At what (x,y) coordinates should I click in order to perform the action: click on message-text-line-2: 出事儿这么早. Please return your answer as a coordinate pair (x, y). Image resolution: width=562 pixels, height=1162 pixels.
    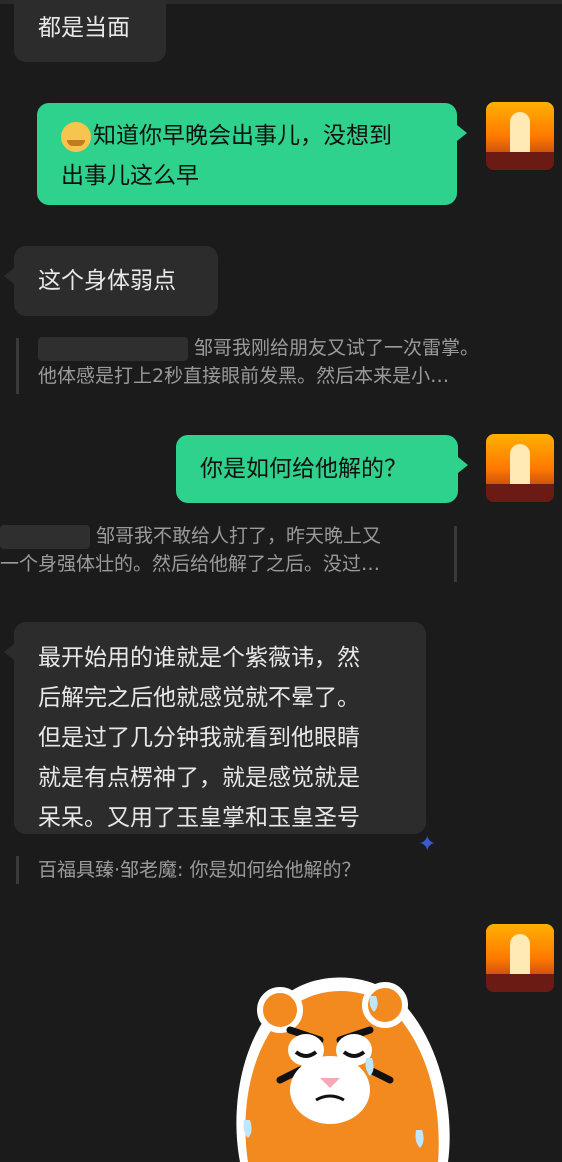
    Looking at the image, I should click on (130, 176).